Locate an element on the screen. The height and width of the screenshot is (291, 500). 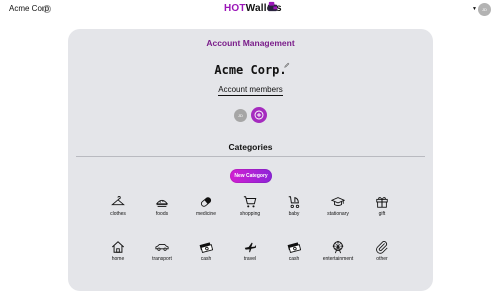
category-medicine: medicine is located at coordinates (206, 210).